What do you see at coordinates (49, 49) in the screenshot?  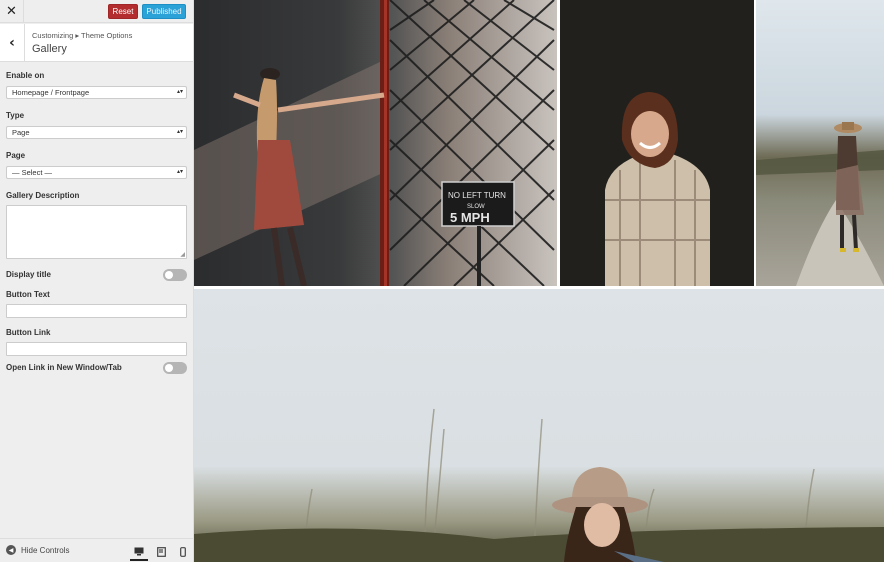 I see `page-title: Gallery` at bounding box center [49, 49].